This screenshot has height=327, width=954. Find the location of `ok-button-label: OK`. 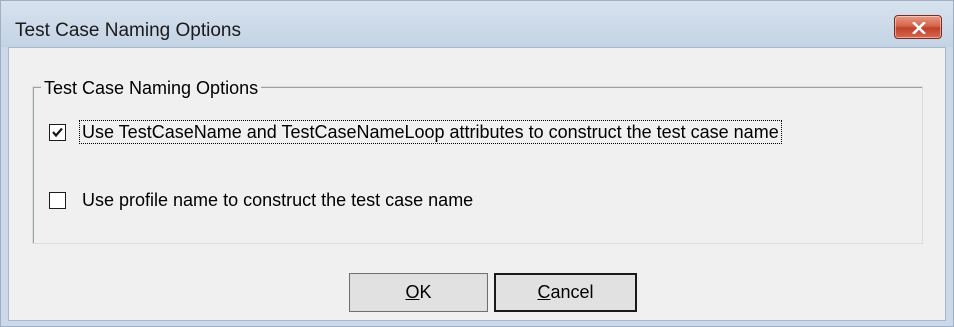

ok-button-label: OK is located at coordinates (418, 292).